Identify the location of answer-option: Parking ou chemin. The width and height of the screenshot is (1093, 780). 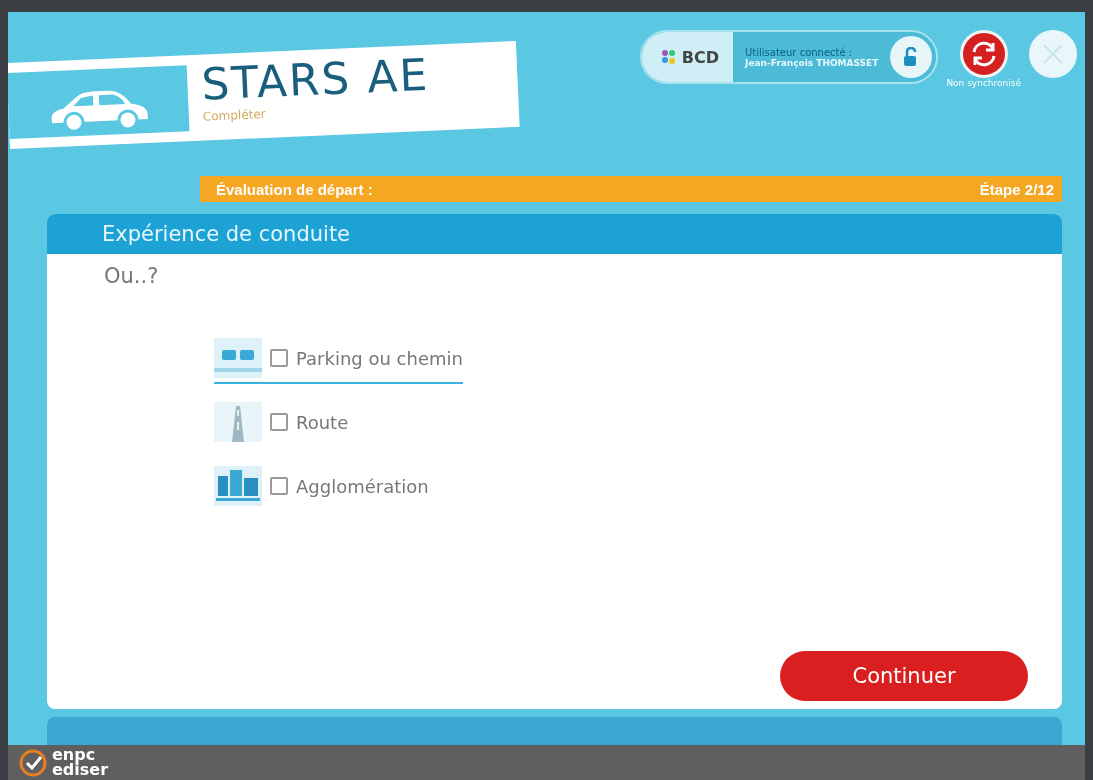
(338, 361).